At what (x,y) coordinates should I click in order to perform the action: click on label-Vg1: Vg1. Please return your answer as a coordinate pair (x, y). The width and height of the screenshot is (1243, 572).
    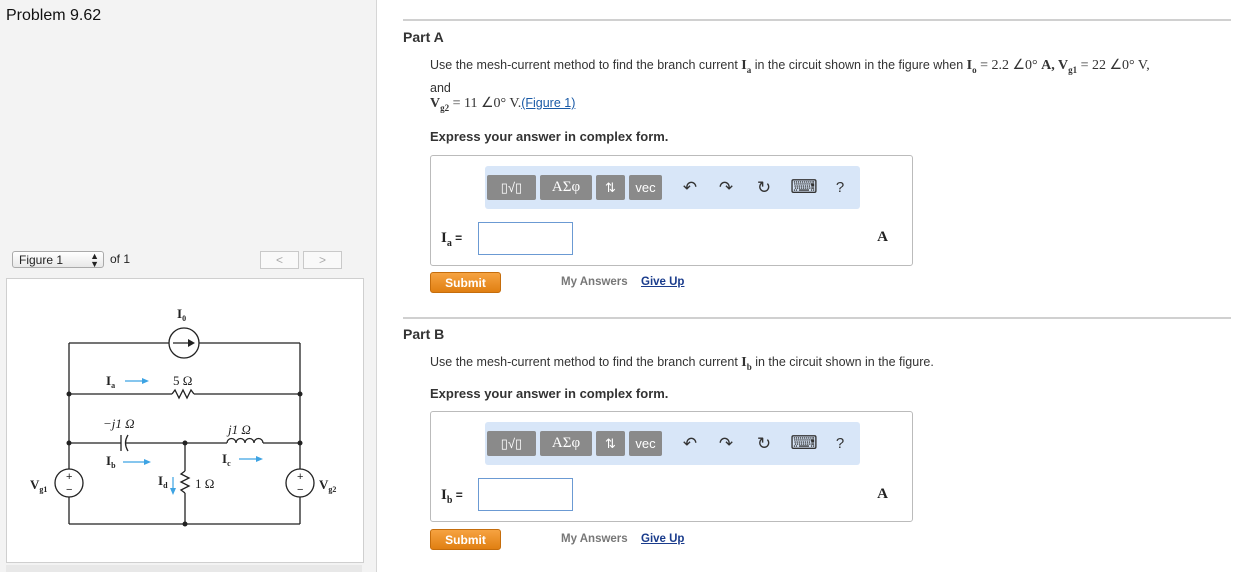
    Looking at the image, I should click on (38, 485).